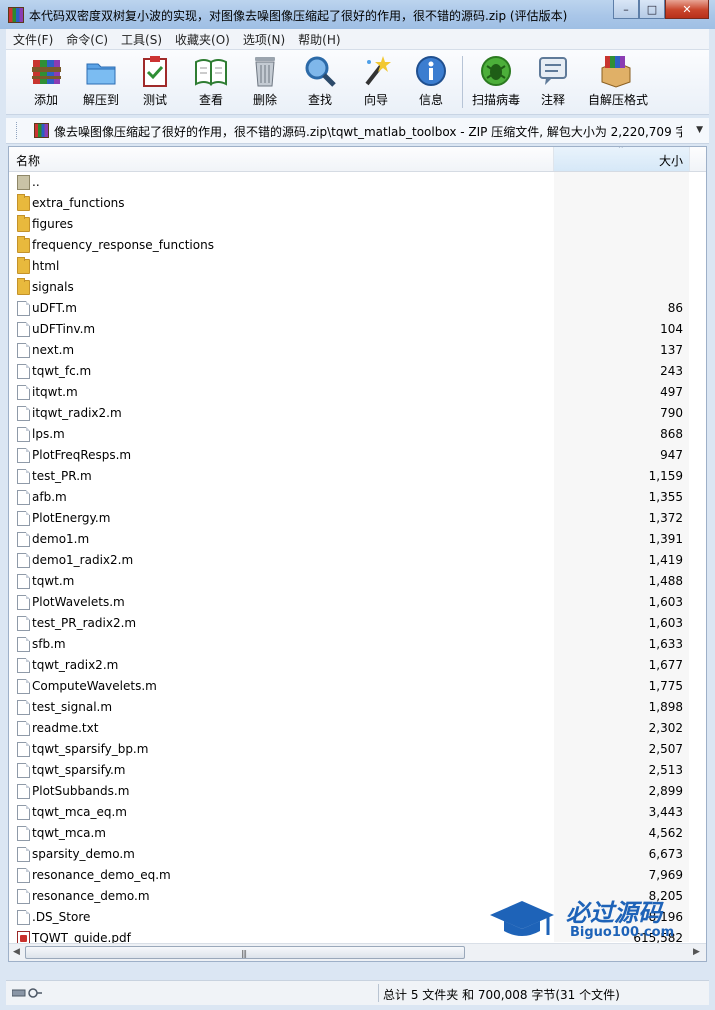 This screenshot has height=1010, width=715. I want to click on file-name: sparsity_demo.m, so click(83, 854).